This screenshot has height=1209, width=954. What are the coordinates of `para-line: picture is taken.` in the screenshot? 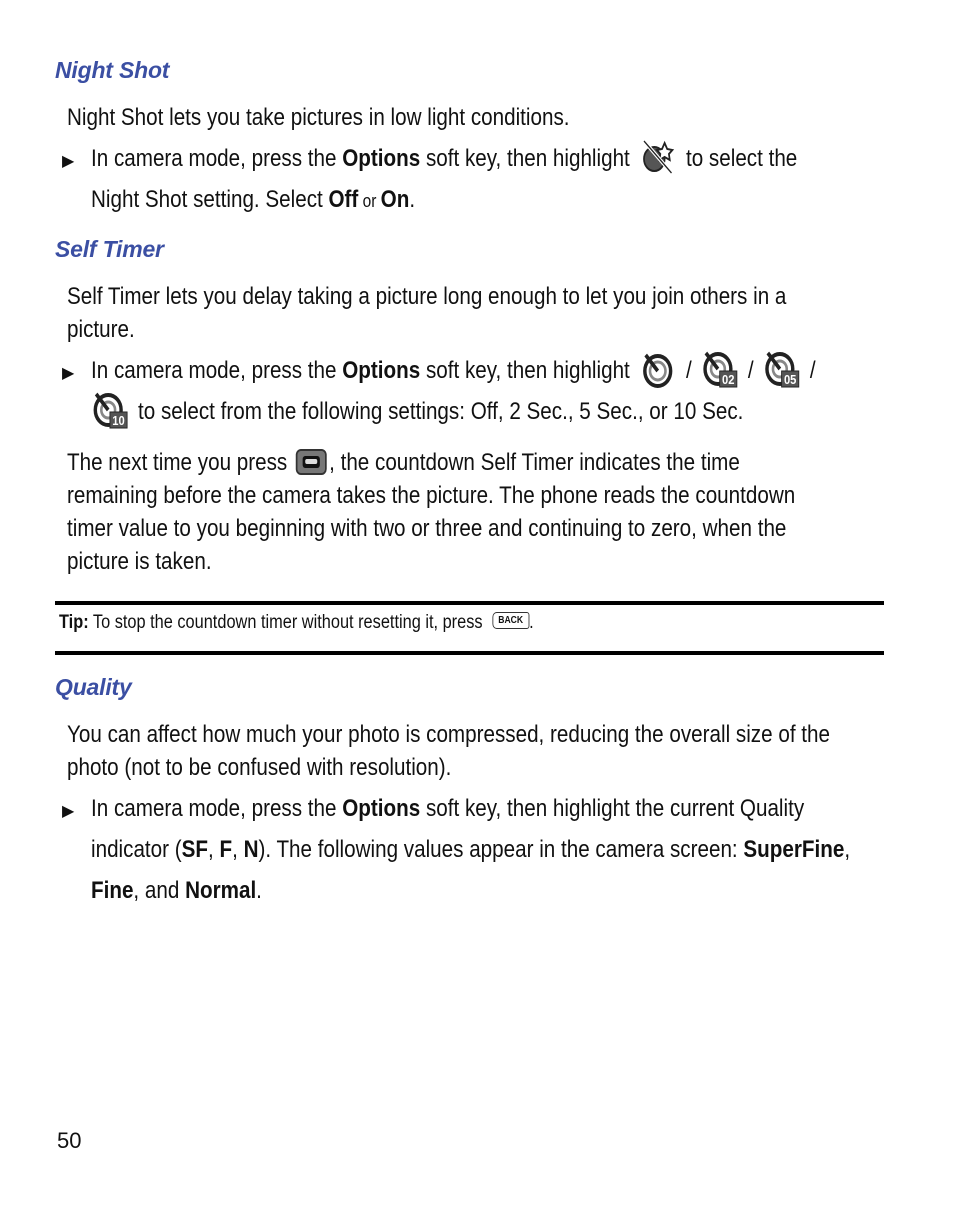 It's located at (139, 561).